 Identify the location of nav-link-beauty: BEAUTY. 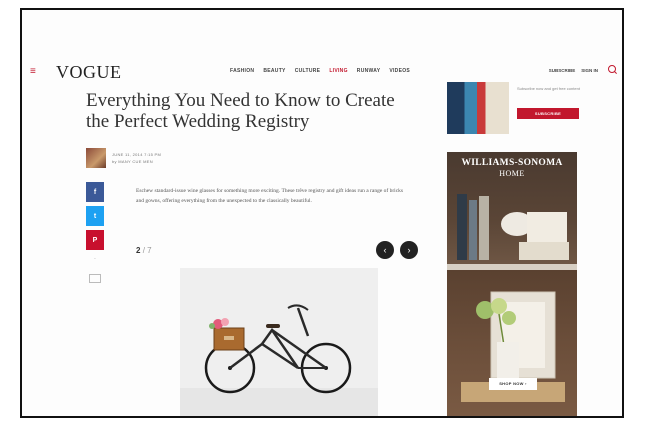
(274, 71).